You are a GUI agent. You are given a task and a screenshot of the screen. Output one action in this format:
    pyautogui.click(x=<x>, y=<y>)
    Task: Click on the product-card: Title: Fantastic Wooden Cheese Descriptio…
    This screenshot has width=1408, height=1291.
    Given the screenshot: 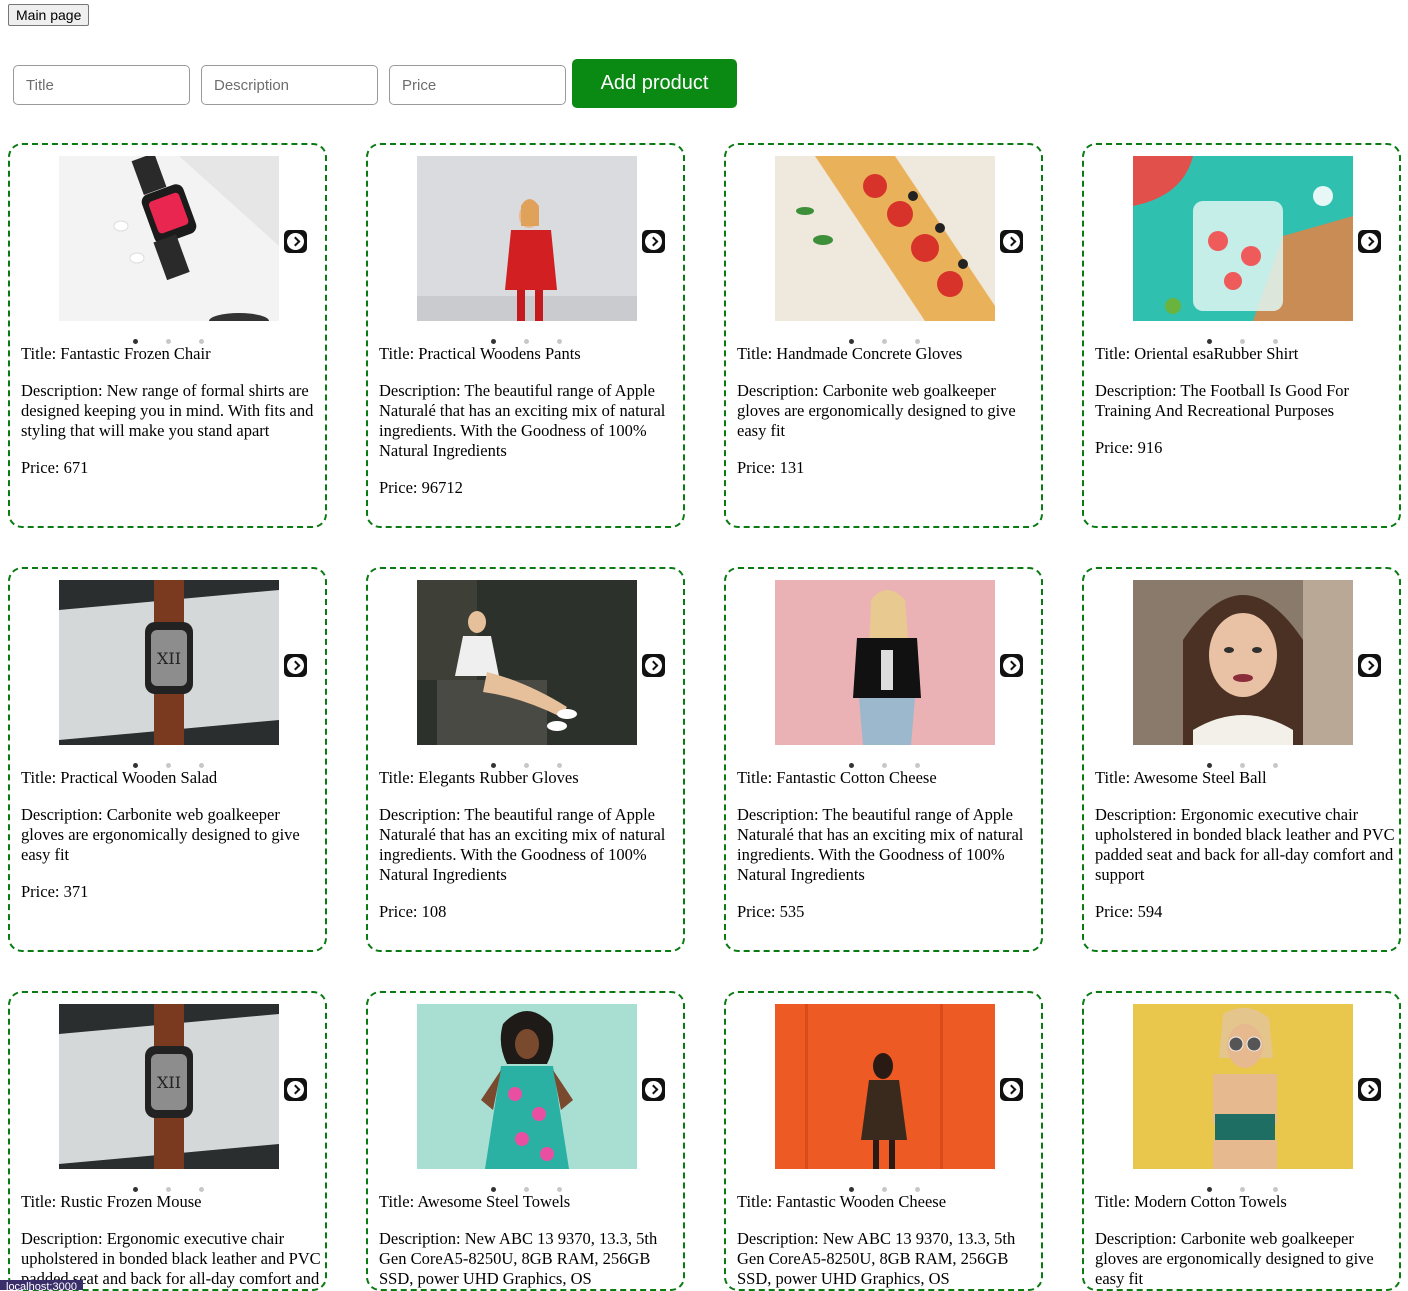 What is the action you would take?
    pyautogui.click(x=883, y=1141)
    